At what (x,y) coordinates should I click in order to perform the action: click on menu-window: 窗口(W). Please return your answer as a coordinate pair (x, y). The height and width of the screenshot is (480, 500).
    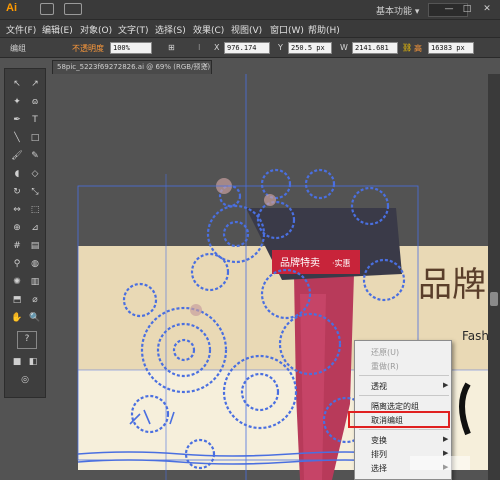
    Looking at the image, I should click on (287, 29).